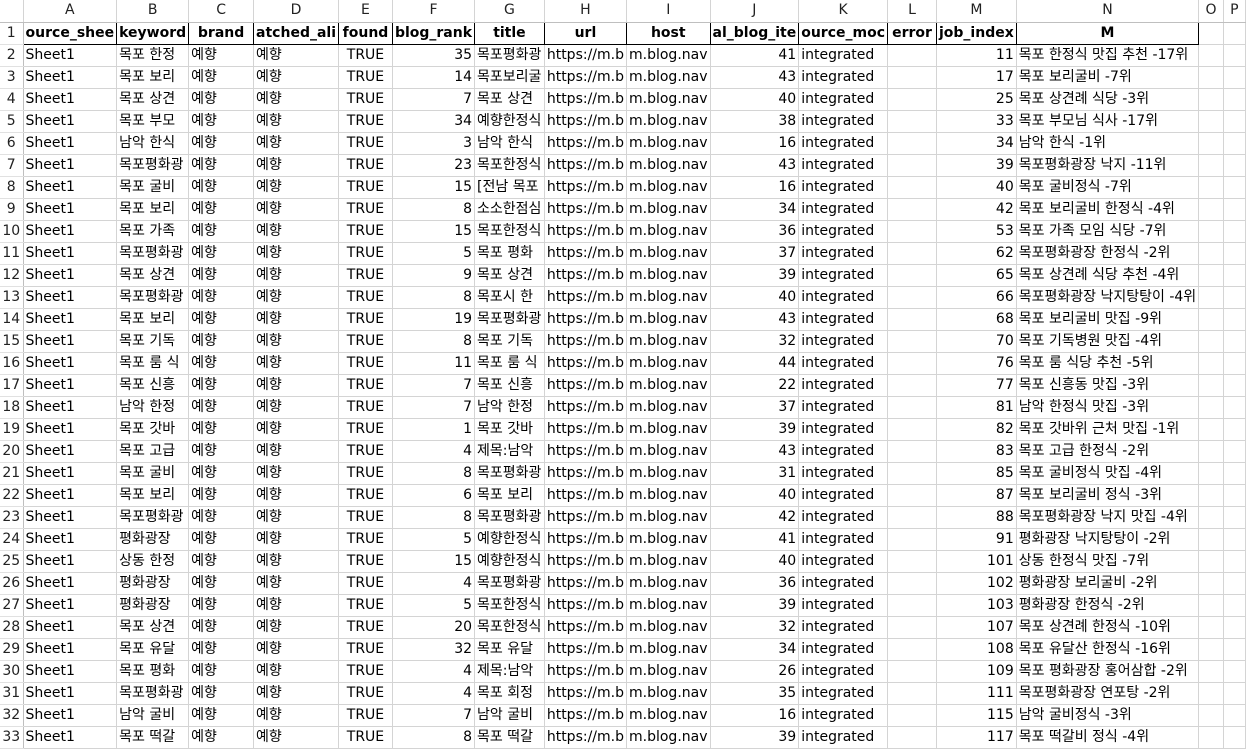 The width and height of the screenshot is (1246, 751). I want to click on cell-j: 41, so click(755, 539).